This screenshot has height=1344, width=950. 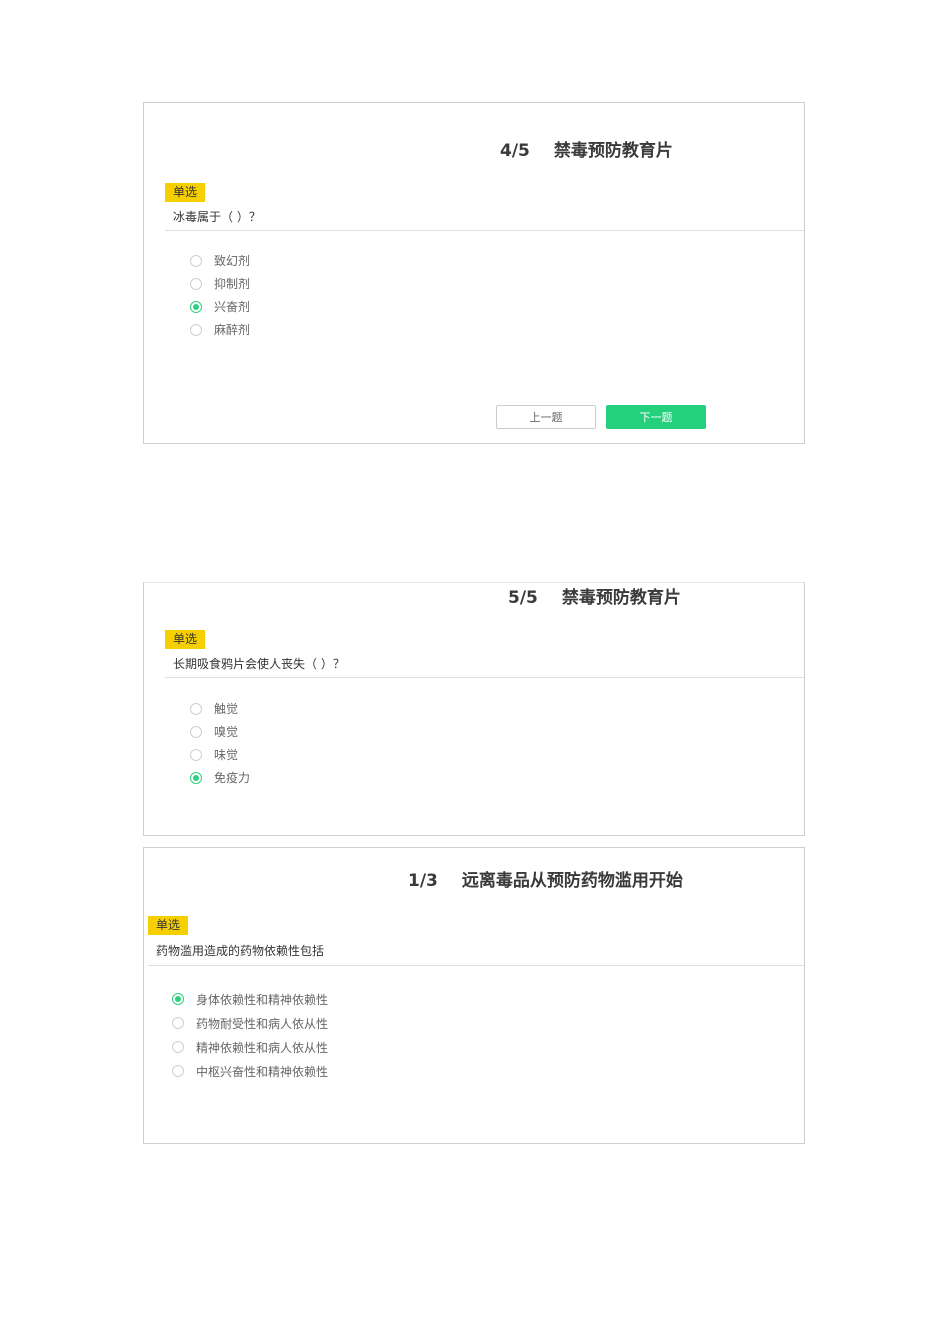 I want to click on option-0: 触觉, so click(x=220, y=708).